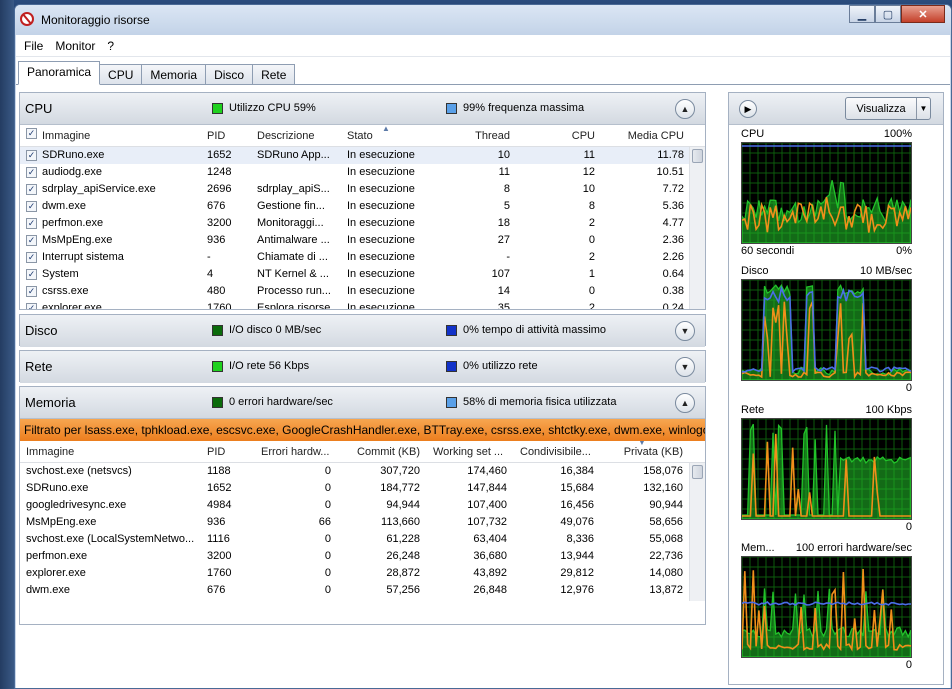 Image resolution: width=952 pixels, height=689 pixels. I want to click on tab-network: Rete, so click(274, 74).